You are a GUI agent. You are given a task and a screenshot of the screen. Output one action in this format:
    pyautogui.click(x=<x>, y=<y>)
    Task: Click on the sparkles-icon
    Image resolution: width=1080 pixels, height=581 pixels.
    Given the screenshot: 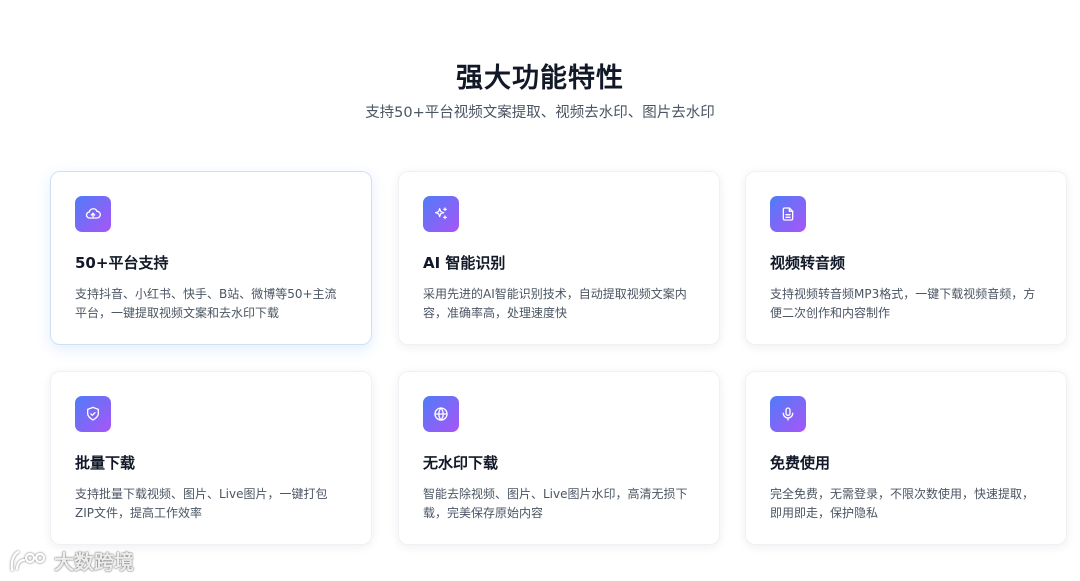 What is the action you would take?
    pyautogui.click(x=441, y=214)
    